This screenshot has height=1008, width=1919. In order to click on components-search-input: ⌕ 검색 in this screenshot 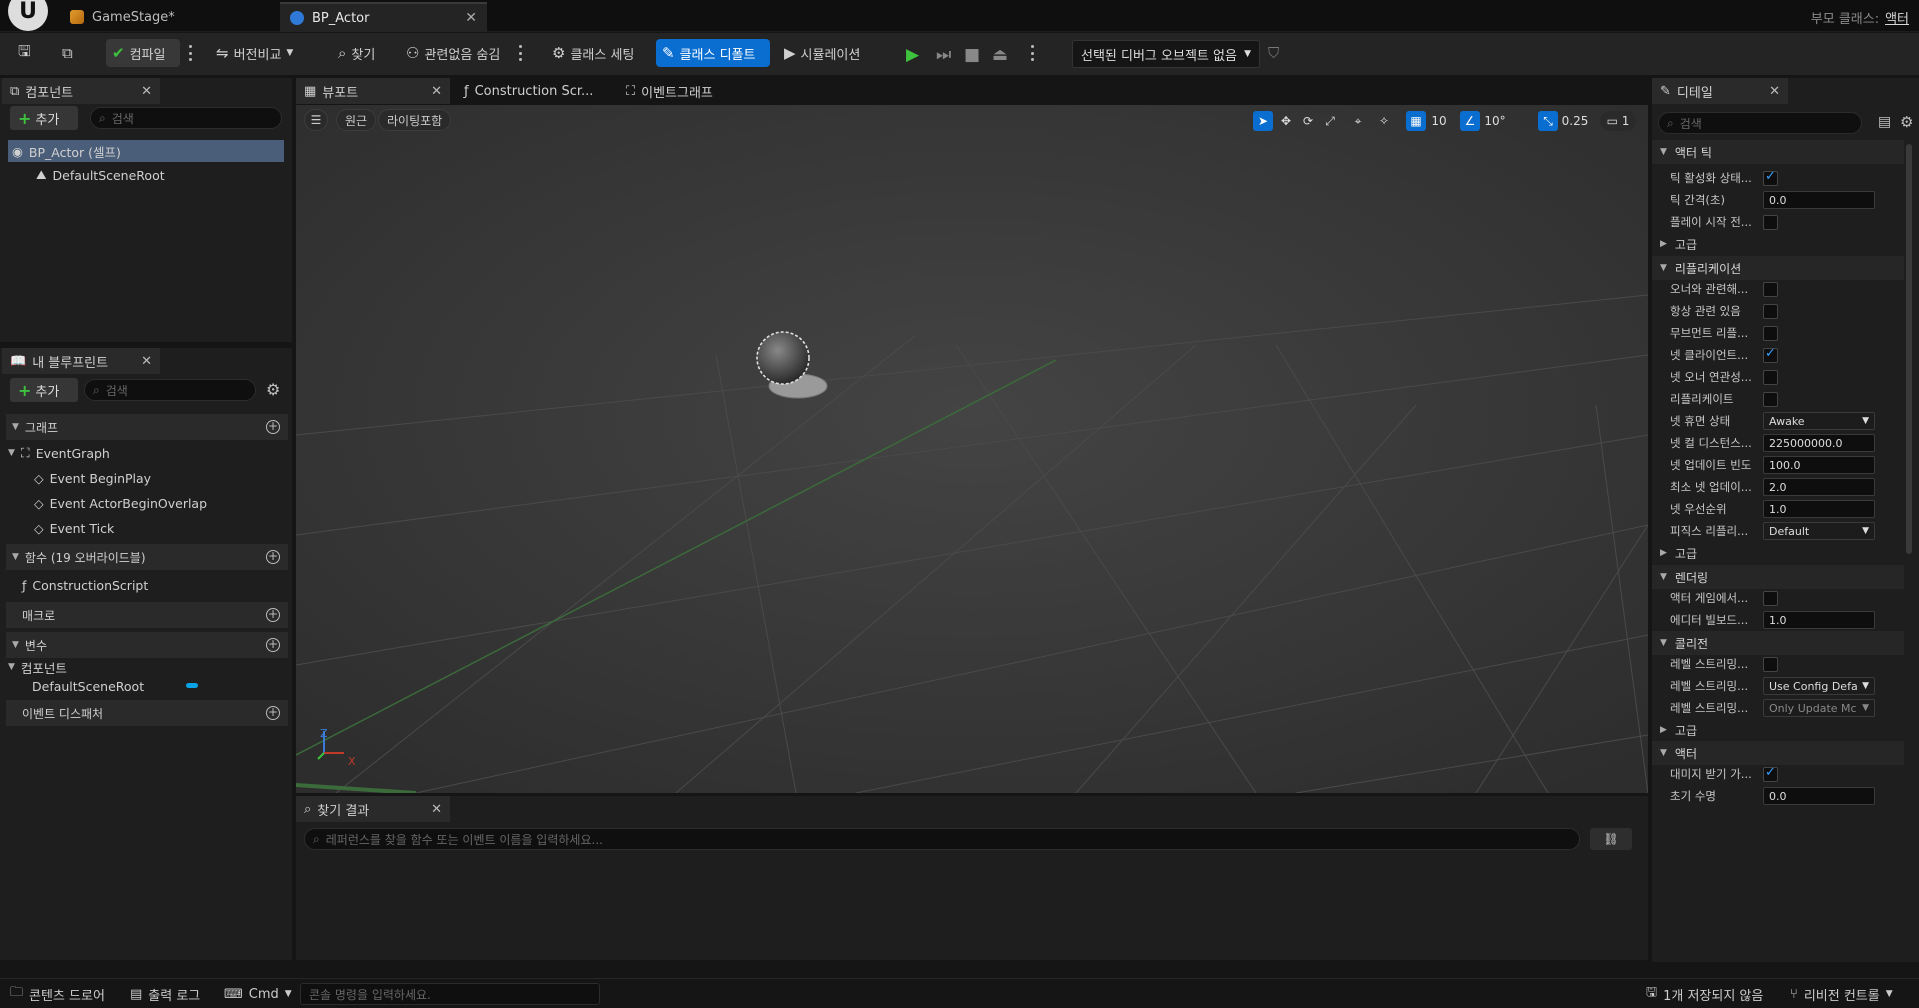, I will do `click(186, 118)`.